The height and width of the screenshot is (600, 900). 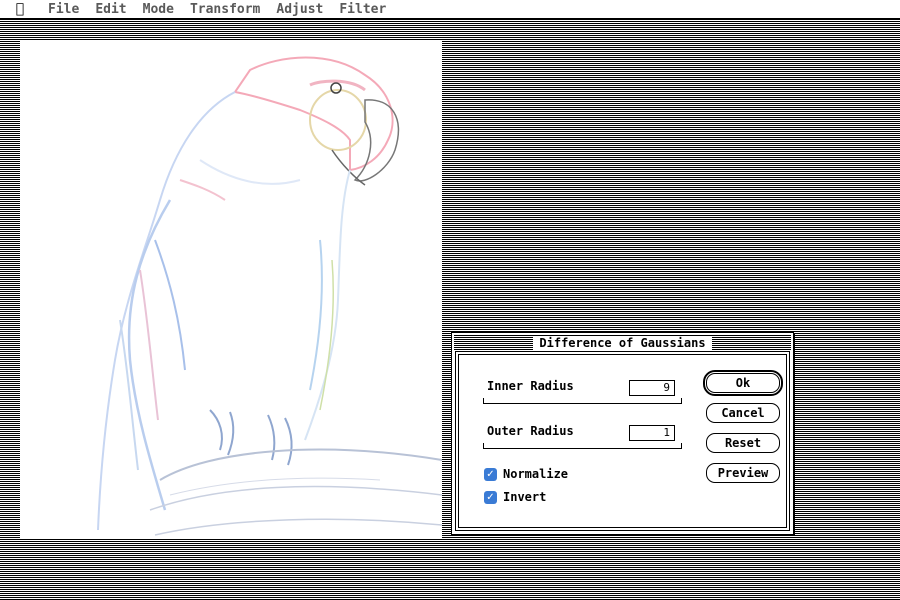 I want to click on reset-button: Reset, so click(x=743, y=443).